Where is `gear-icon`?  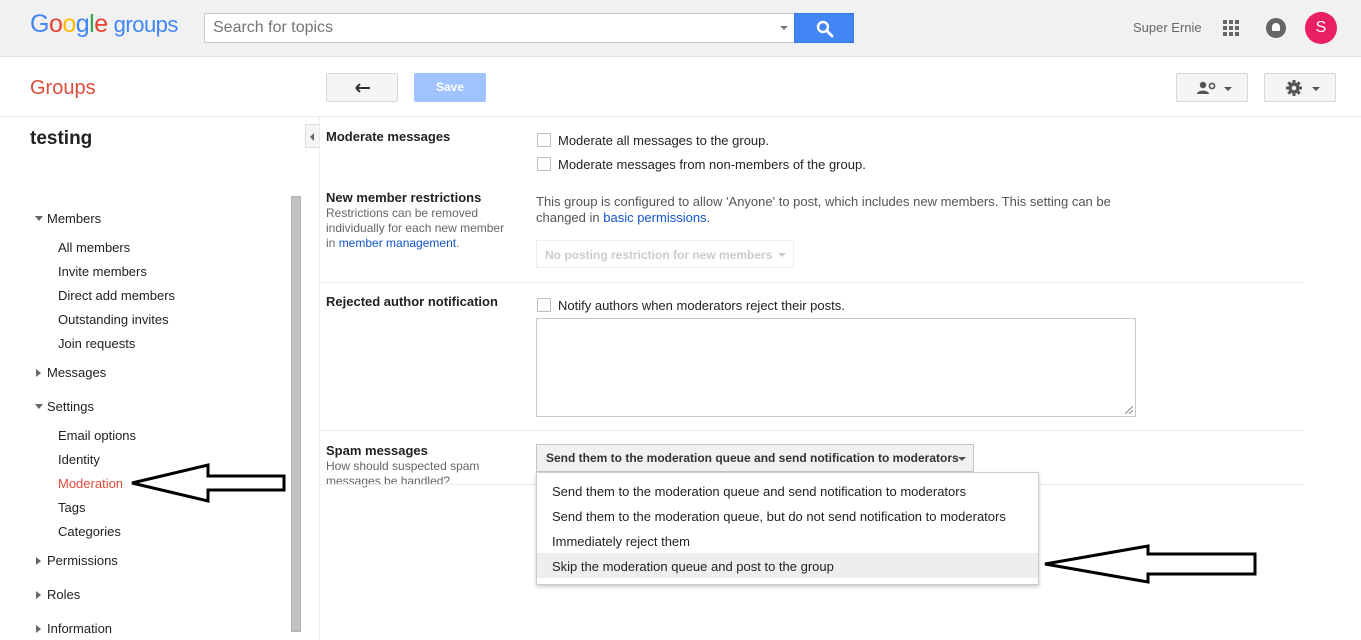 gear-icon is located at coordinates (1294, 88).